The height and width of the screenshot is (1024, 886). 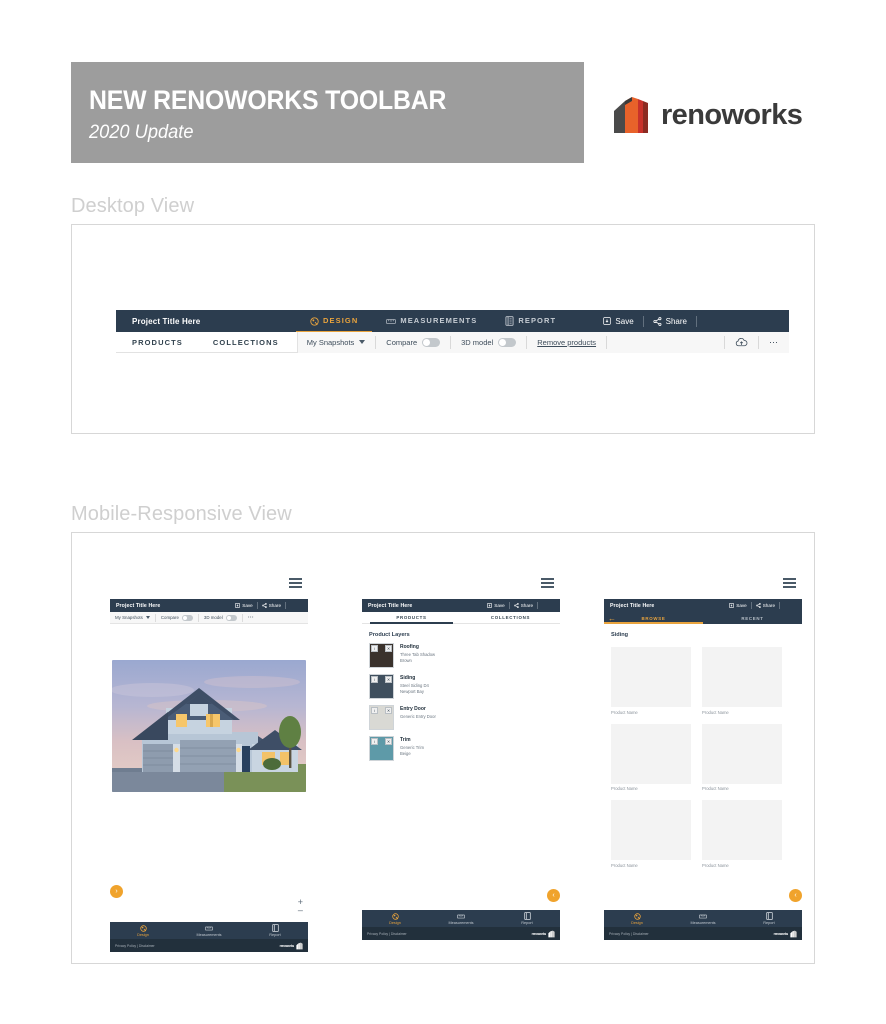 I want to click on mobile-tab-products: PRODUCTS, so click(x=411, y=618).